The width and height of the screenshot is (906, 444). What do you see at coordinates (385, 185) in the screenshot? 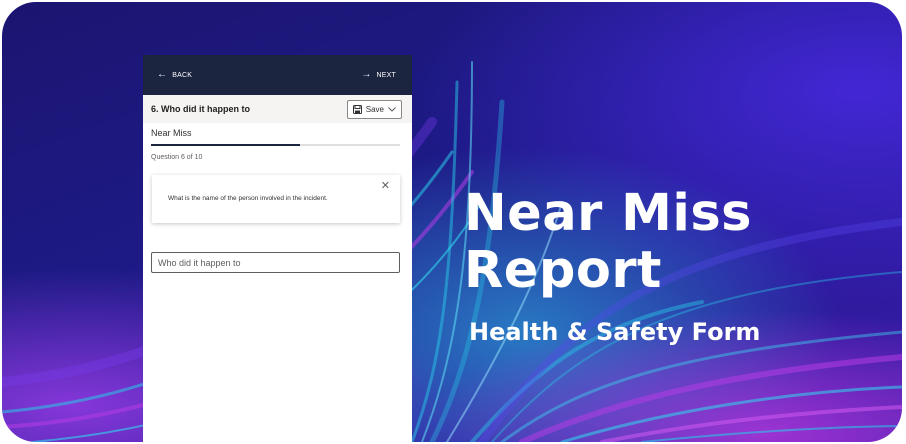
I see `close-icon: ✕` at bounding box center [385, 185].